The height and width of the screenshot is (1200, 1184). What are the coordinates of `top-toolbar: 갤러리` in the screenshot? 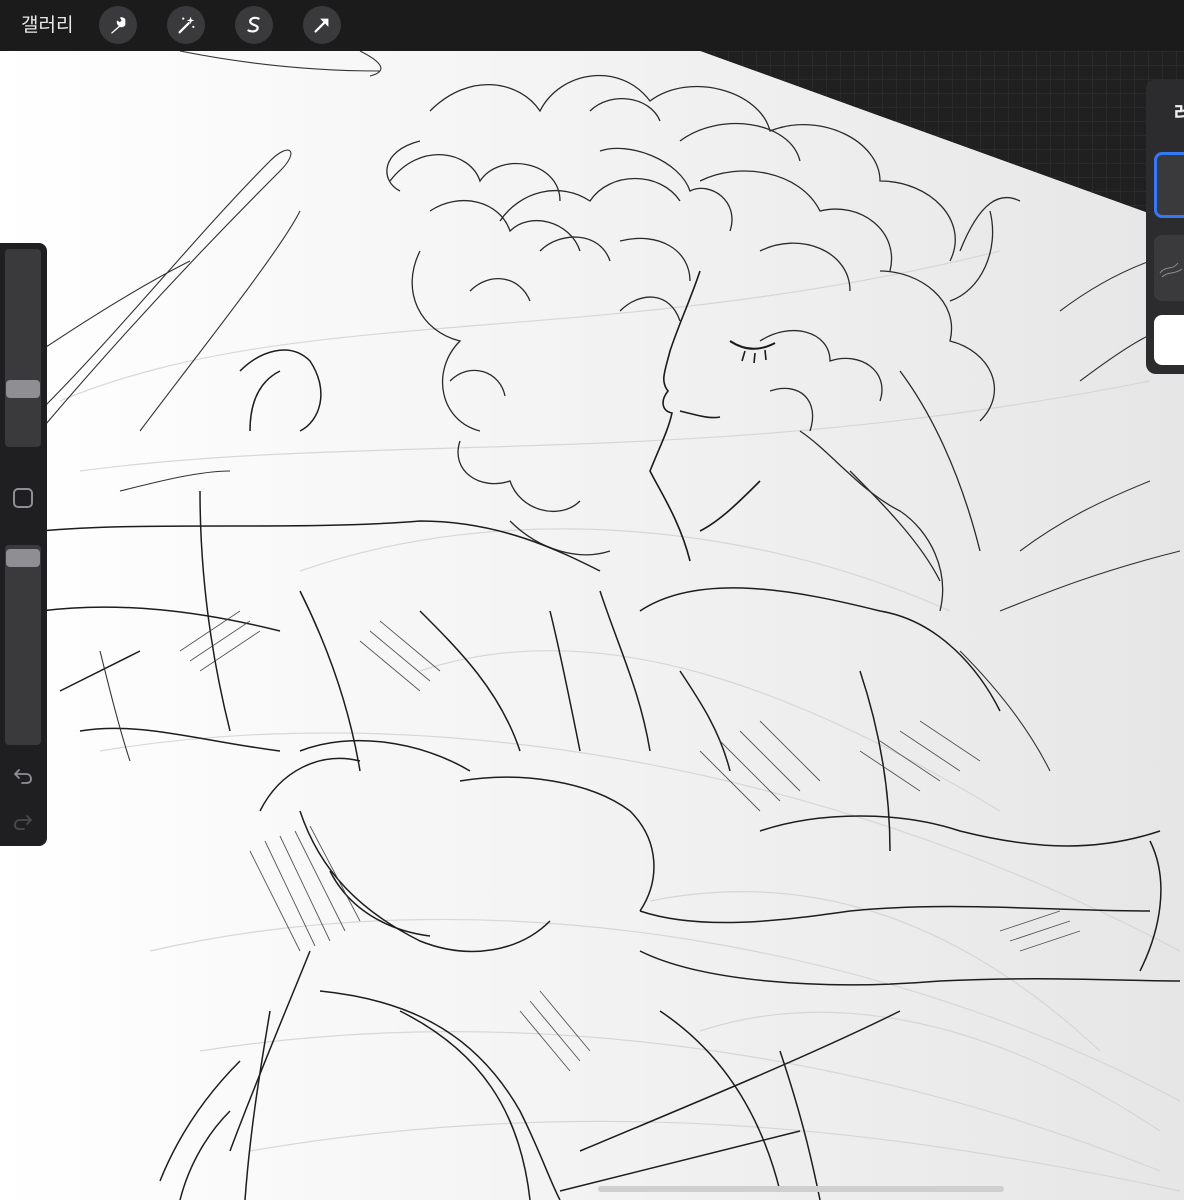 It's located at (592, 25).